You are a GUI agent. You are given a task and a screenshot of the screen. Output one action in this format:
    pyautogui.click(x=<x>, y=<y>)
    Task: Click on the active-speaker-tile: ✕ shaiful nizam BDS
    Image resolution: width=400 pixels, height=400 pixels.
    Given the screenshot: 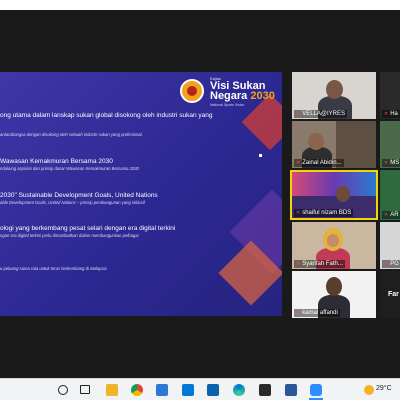 What is the action you would take?
    pyautogui.click(x=334, y=195)
    